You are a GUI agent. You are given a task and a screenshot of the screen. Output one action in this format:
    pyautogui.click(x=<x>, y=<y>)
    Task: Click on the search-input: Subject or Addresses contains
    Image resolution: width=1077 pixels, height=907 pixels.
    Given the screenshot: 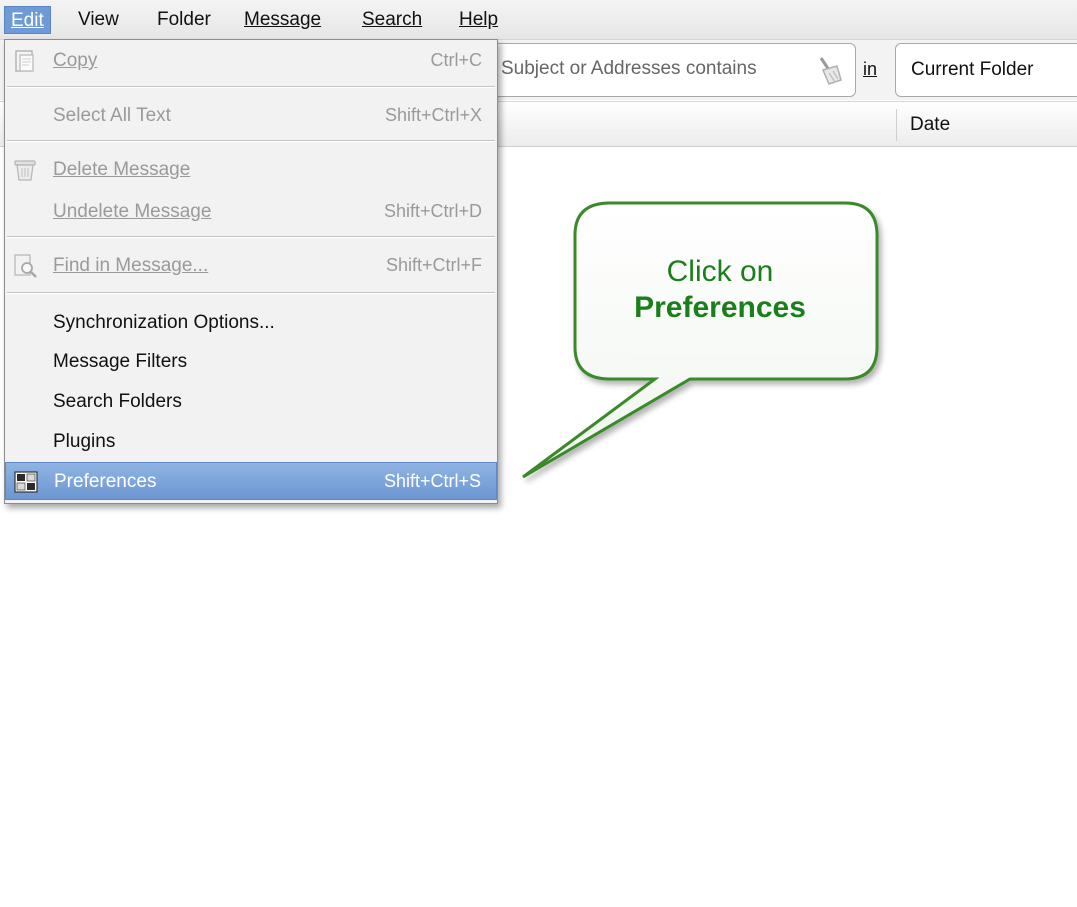 What is the action you would take?
    pyautogui.click(x=668, y=70)
    